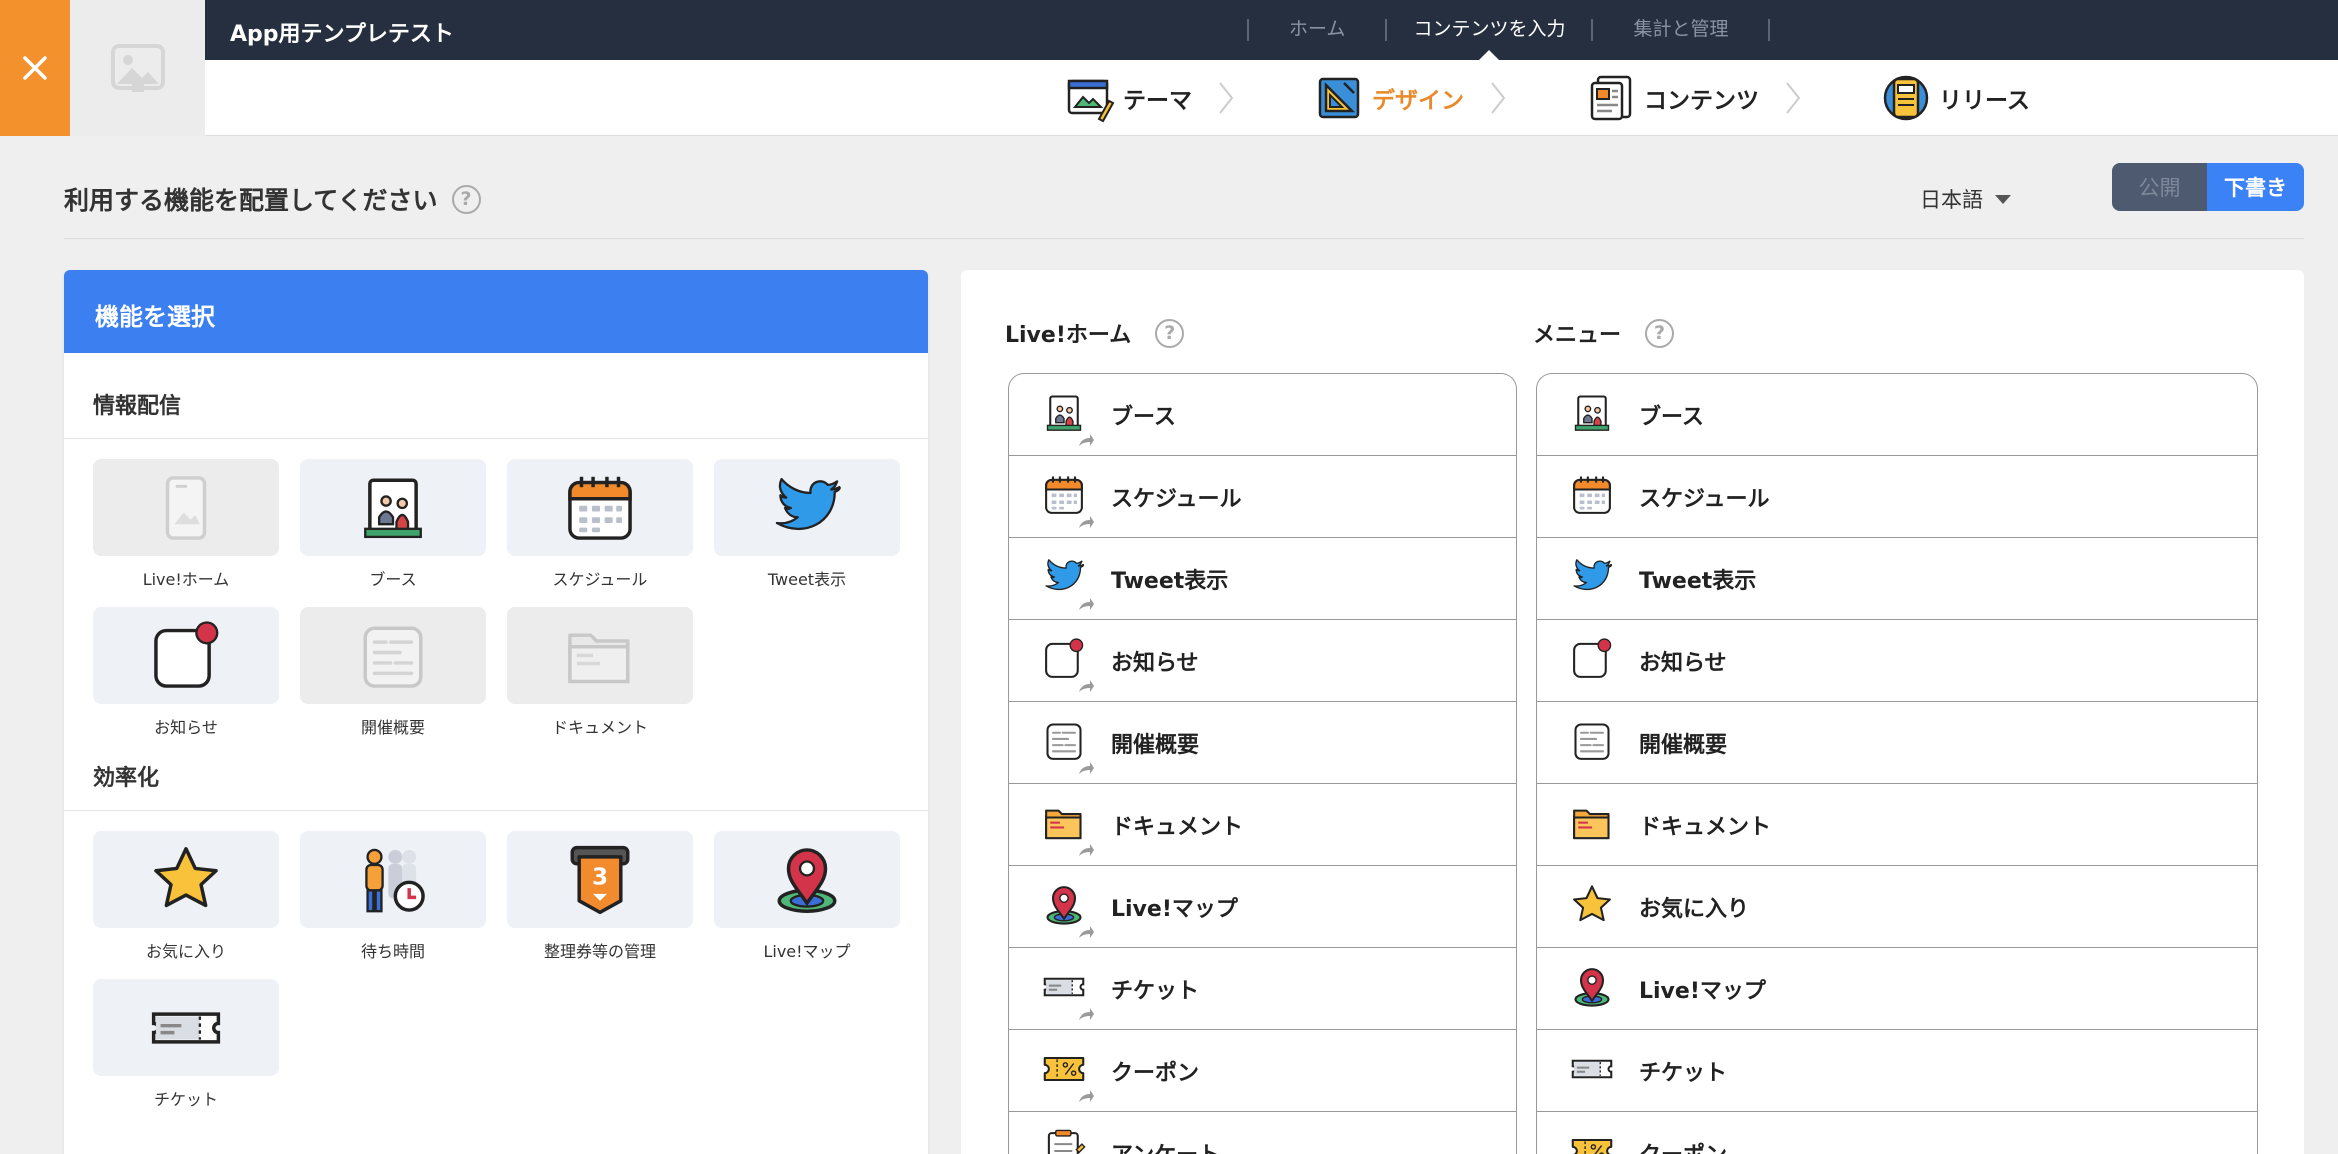  Describe the element at coordinates (807, 951) in the screenshot. I see `feature-label: Live!マップ` at that location.